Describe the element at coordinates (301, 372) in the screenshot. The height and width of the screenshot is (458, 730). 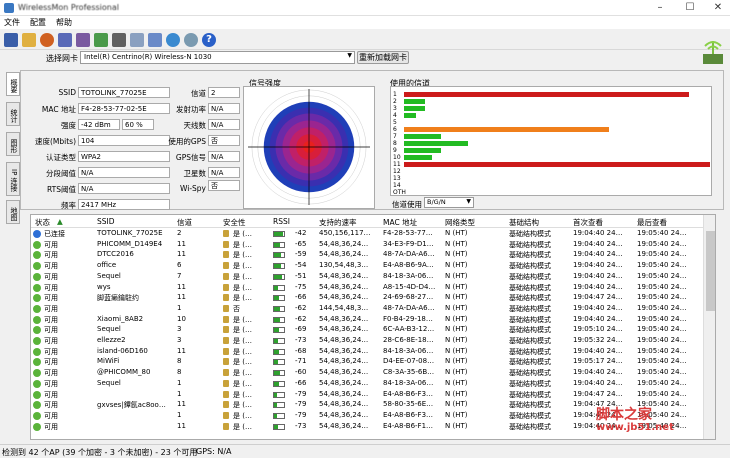
I see `rssi-cell: -60` at that location.